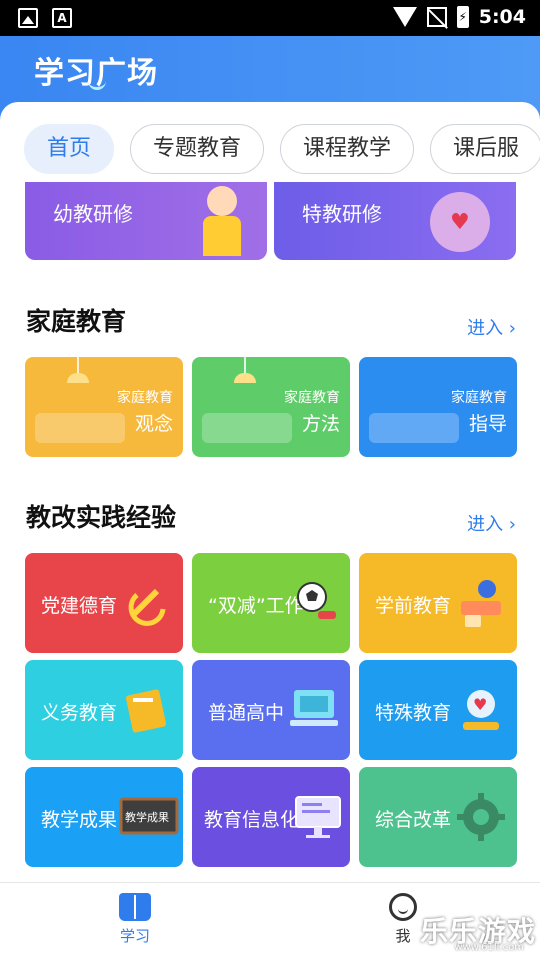 The height and width of the screenshot is (960, 540). I want to click on status-time: 5:04, so click(502, 17).